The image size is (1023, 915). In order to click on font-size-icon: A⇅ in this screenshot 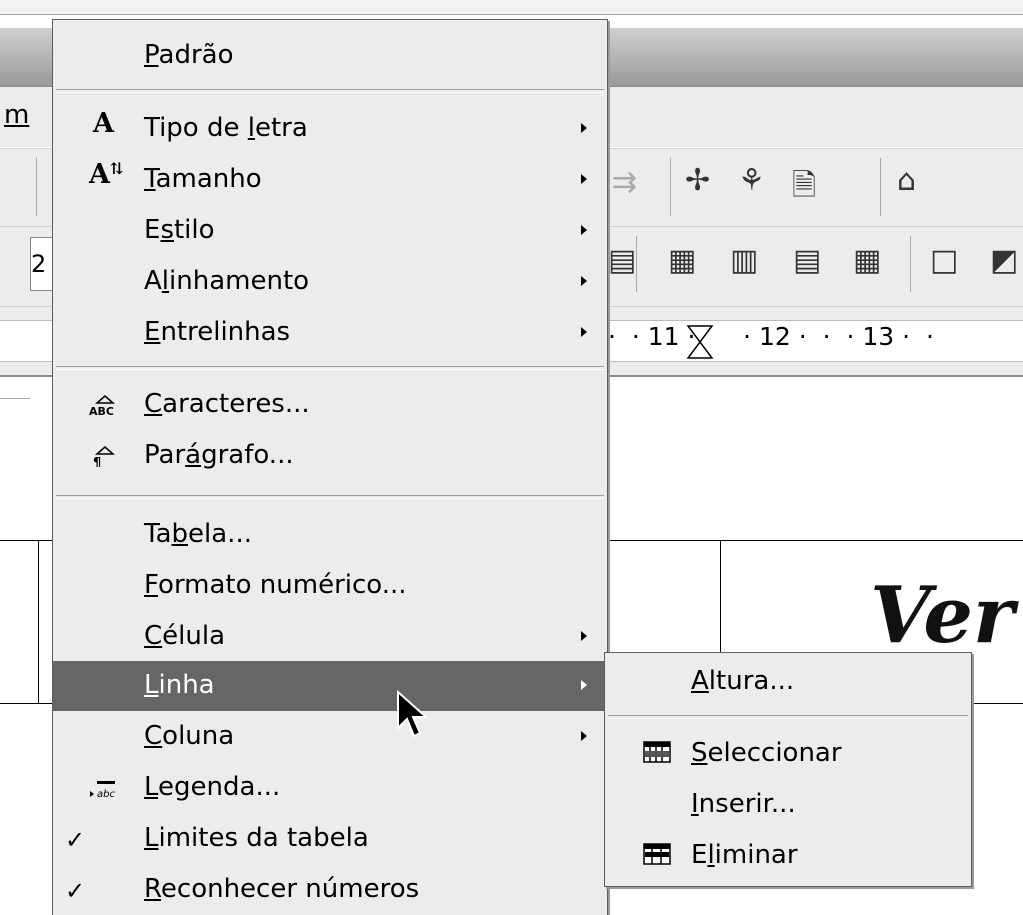, I will do `click(106, 174)`.